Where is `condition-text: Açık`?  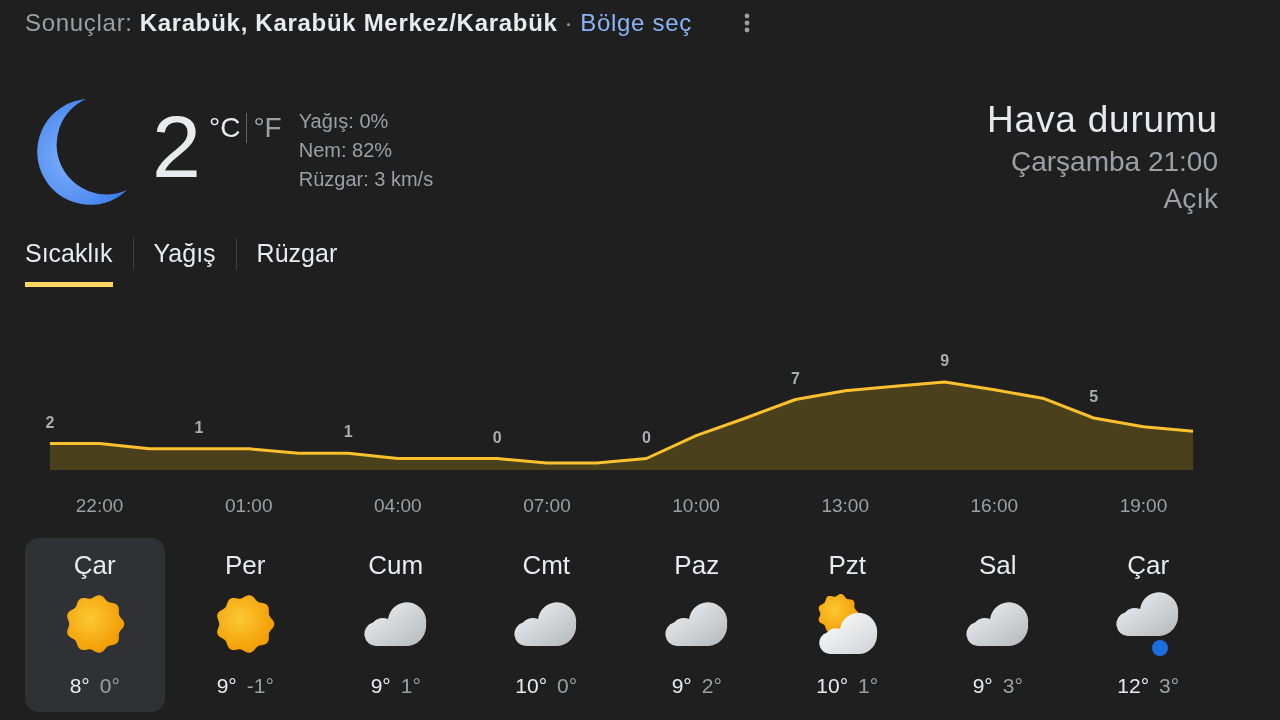
condition-text: Açık is located at coordinates (1190, 199).